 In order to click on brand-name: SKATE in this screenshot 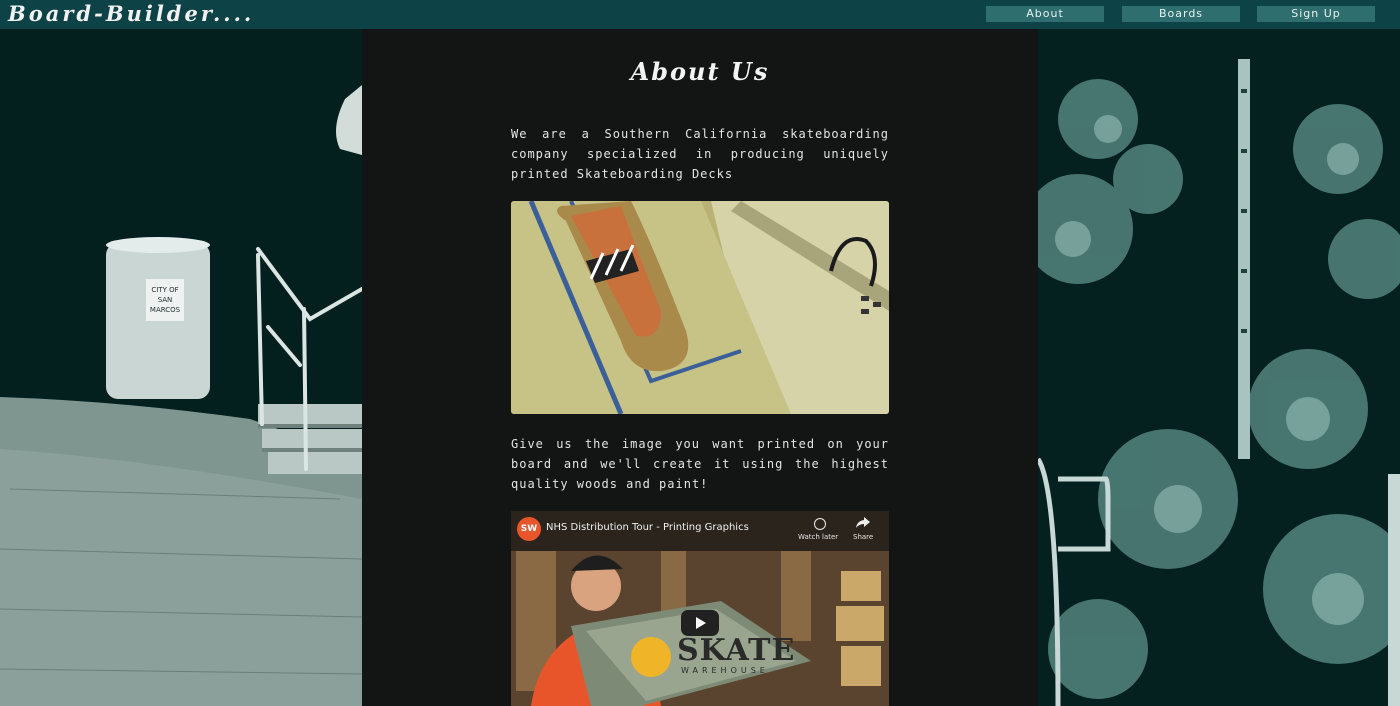, I will do `click(736, 650)`.